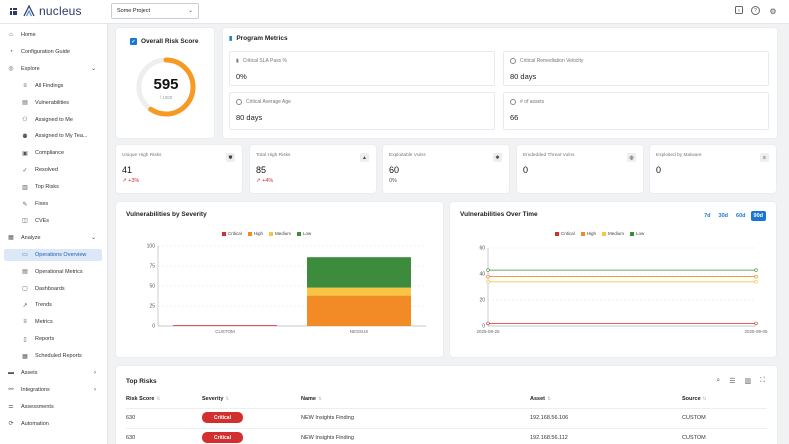  I want to click on metrics-icon: ▤, so click(25, 272).